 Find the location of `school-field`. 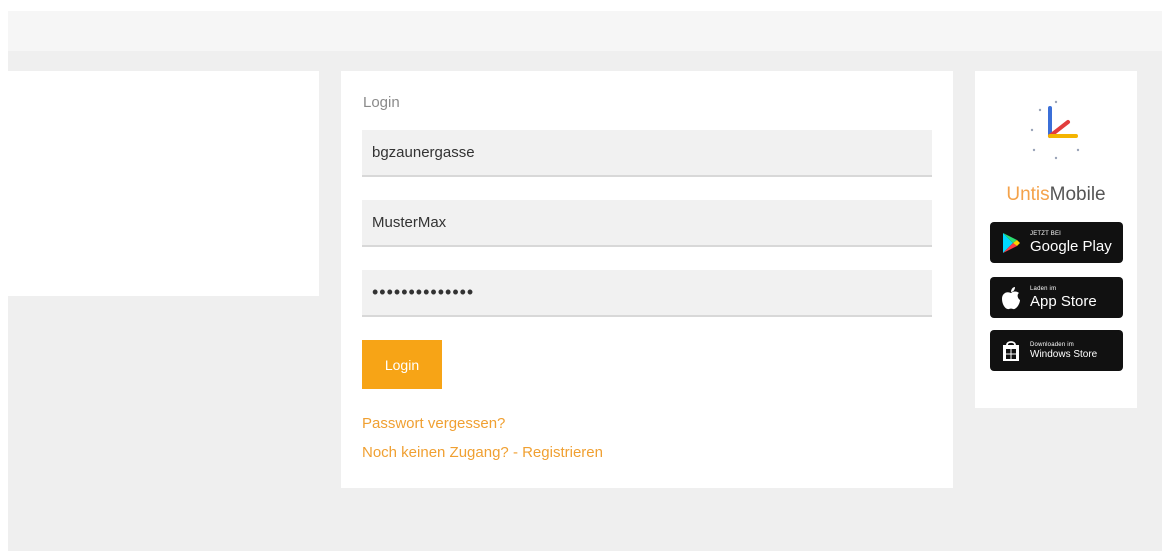

school-field is located at coordinates (647, 153).